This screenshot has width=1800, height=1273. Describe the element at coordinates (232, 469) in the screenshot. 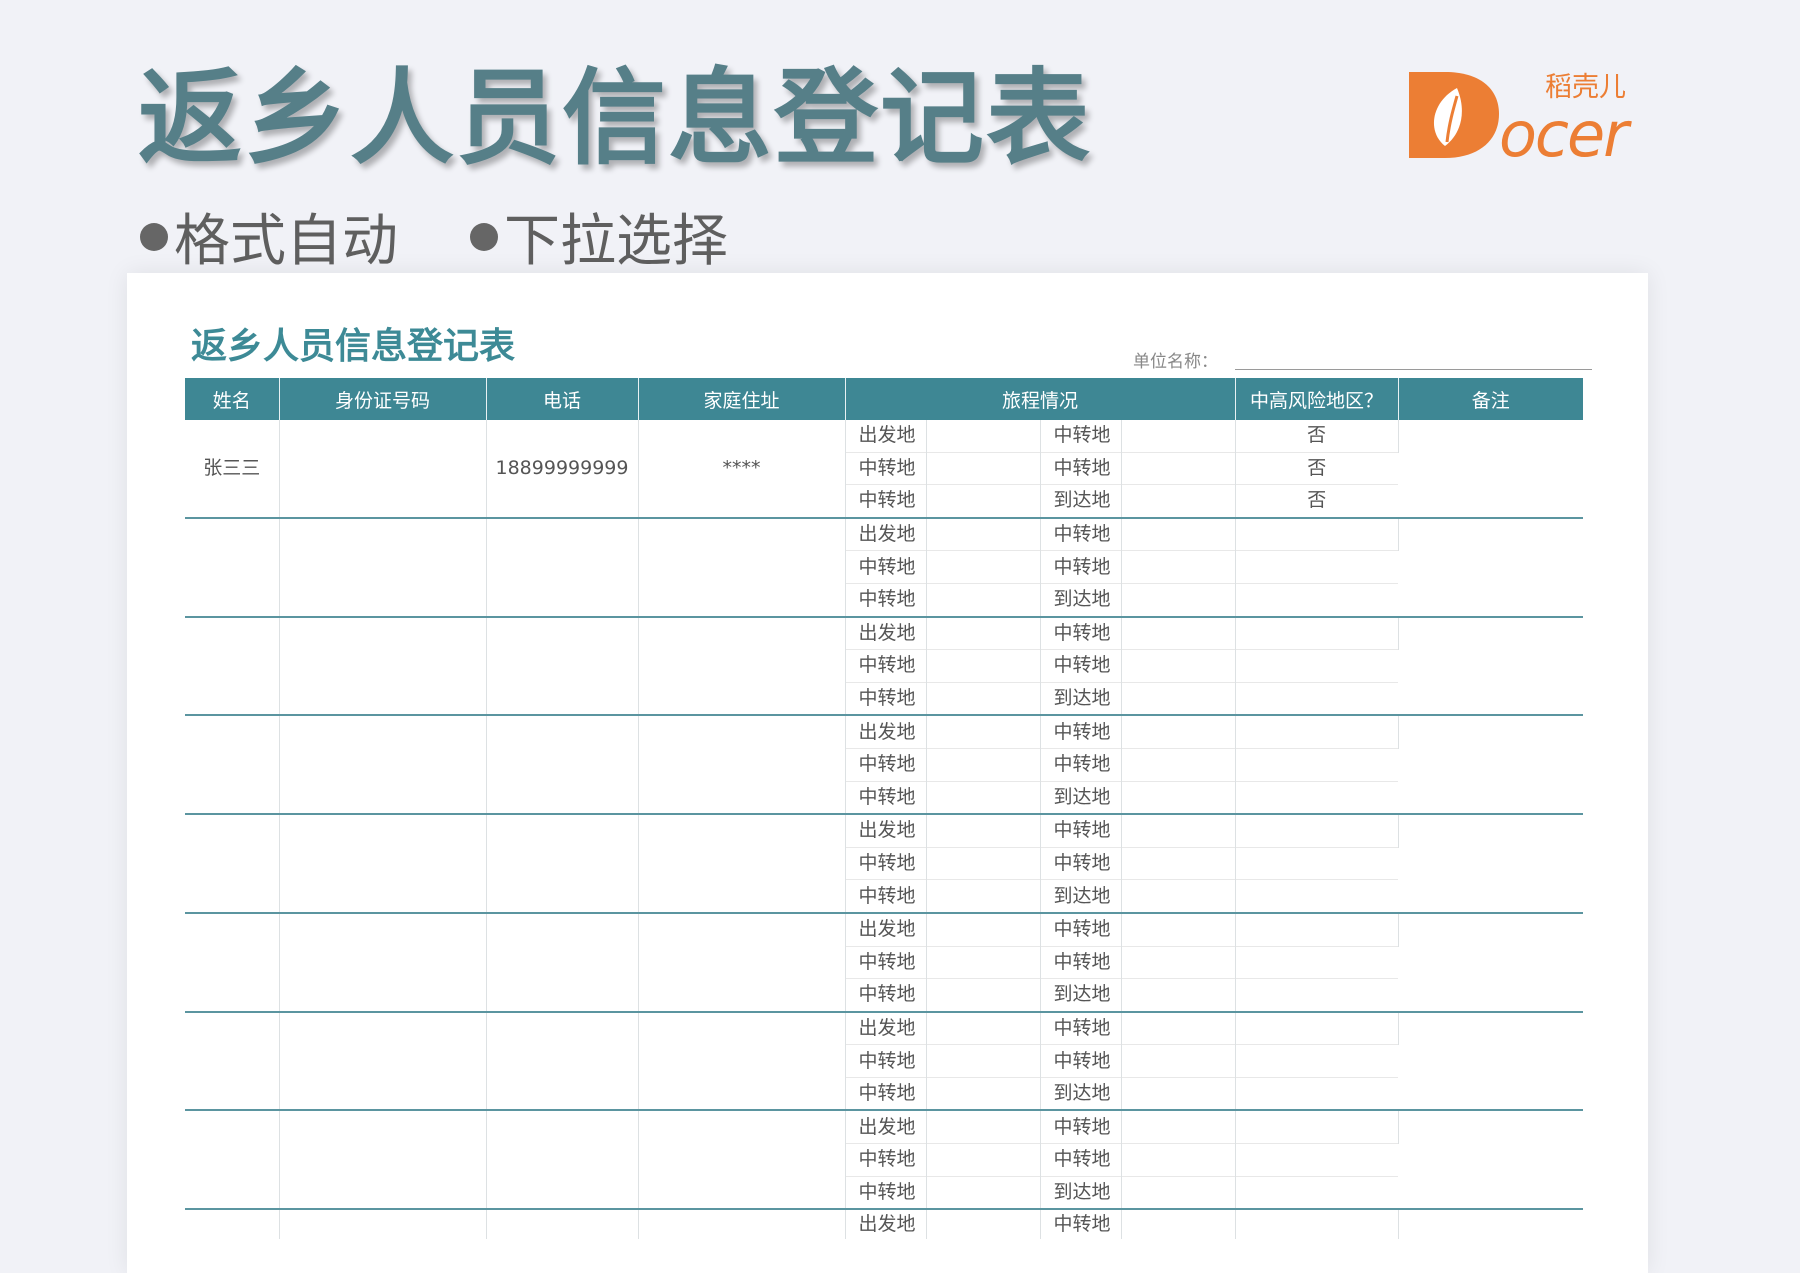

I see `name-cell: 张三三` at that location.